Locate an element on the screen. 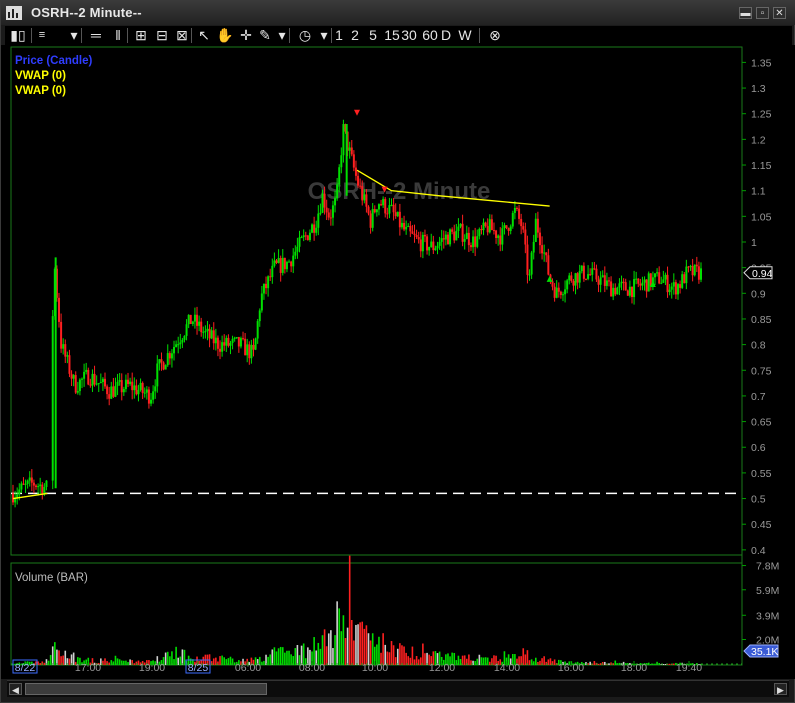  x-axis-label: 10:00 is located at coordinates (375, 668).